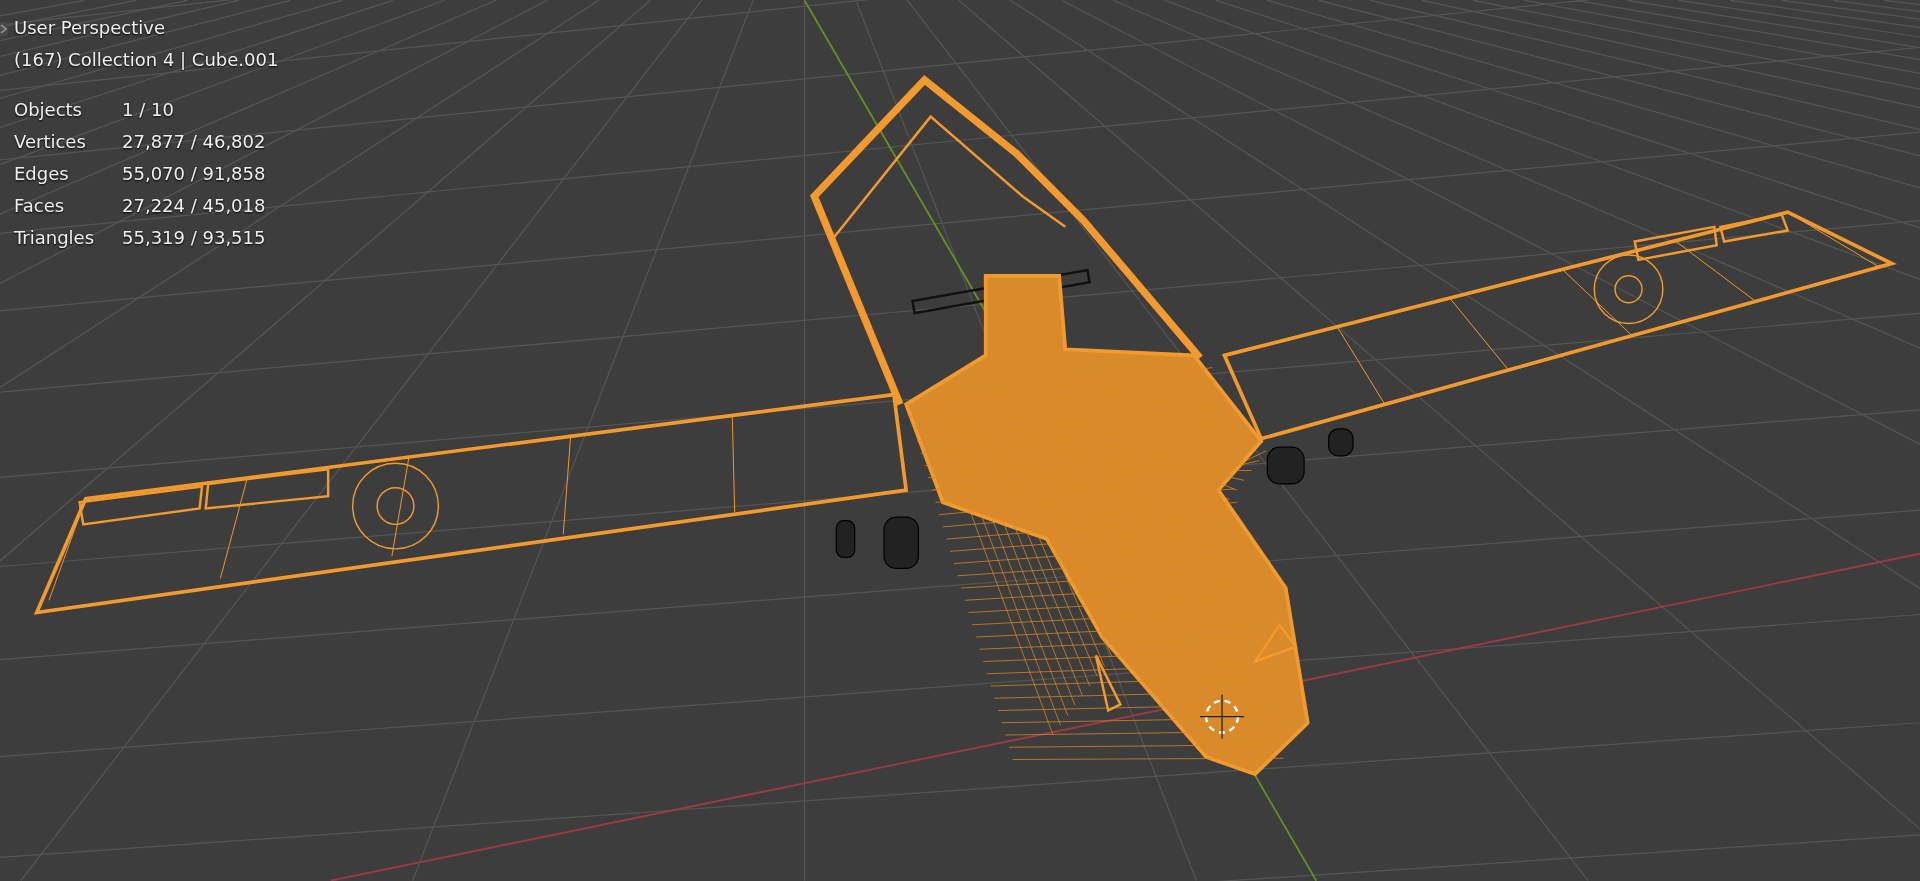  Describe the element at coordinates (1222, 716) in the screenshot. I see `crosshair-icon` at that location.